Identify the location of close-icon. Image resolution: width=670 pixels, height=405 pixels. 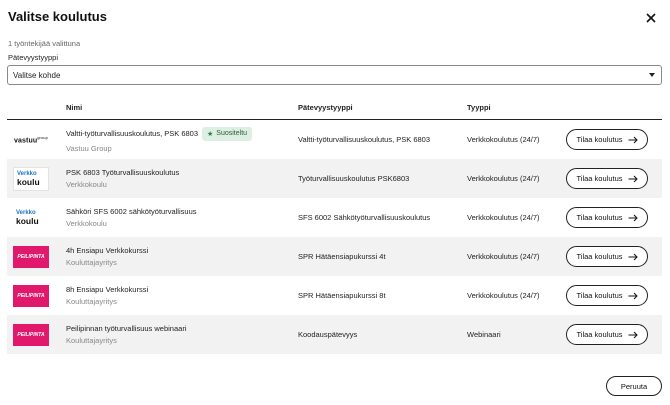
(651, 18).